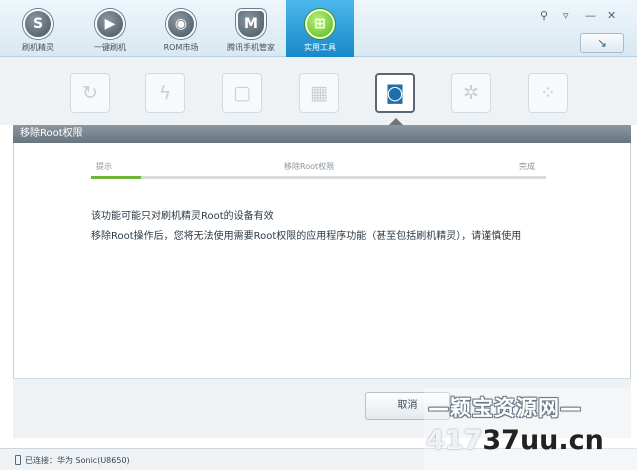 This screenshot has height=470, width=637. Describe the element at coordinates (38, 47) in the screenshot. I see `tab-label: 刷机精灵` at that location.